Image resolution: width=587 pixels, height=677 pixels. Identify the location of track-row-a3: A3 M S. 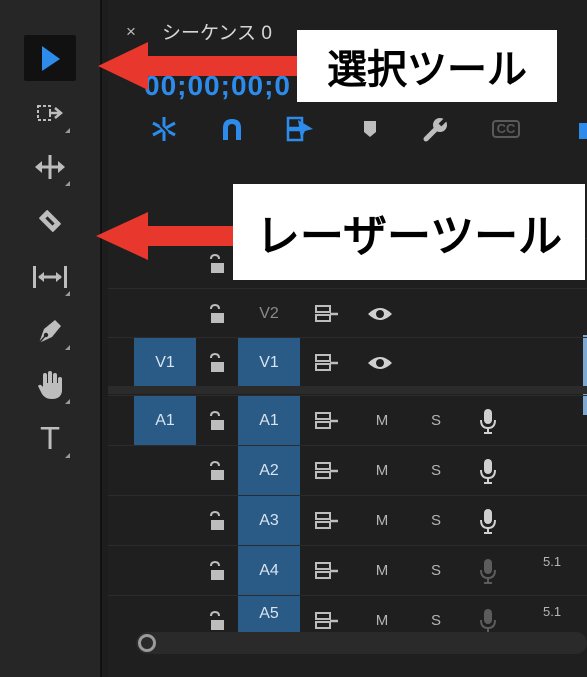
(347, 520).